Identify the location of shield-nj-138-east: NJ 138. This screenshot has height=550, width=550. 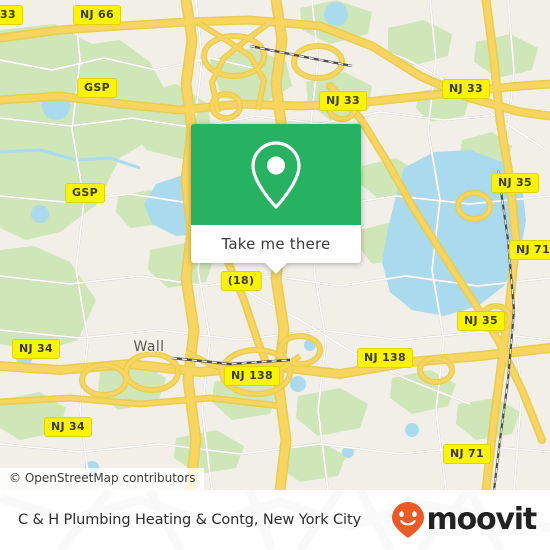
(385, 358).